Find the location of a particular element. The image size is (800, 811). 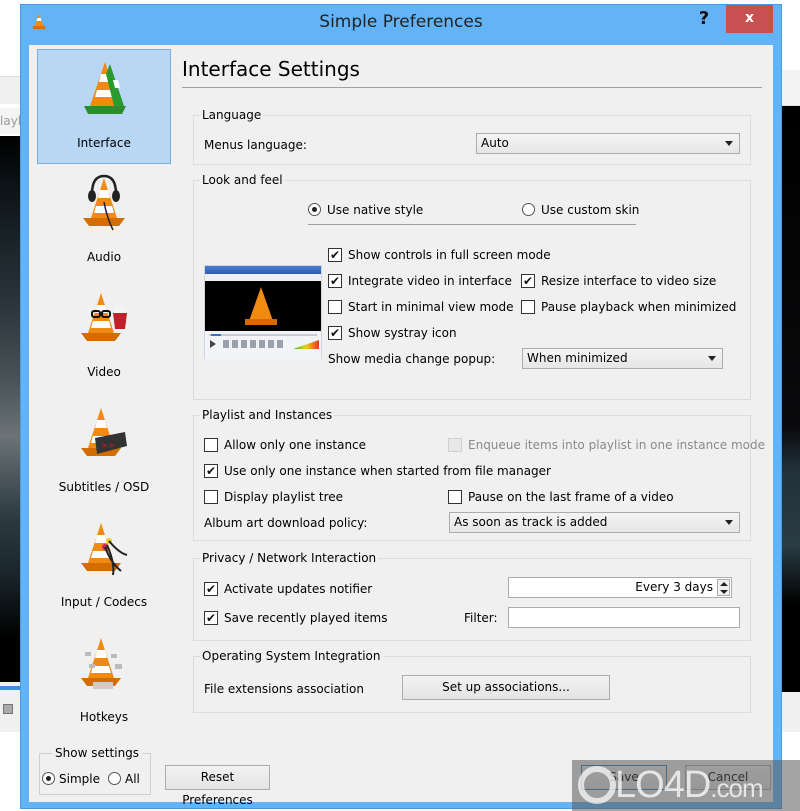

resize-interface-checkbox: Resize interface to video size is located at coordinates (619, 281).